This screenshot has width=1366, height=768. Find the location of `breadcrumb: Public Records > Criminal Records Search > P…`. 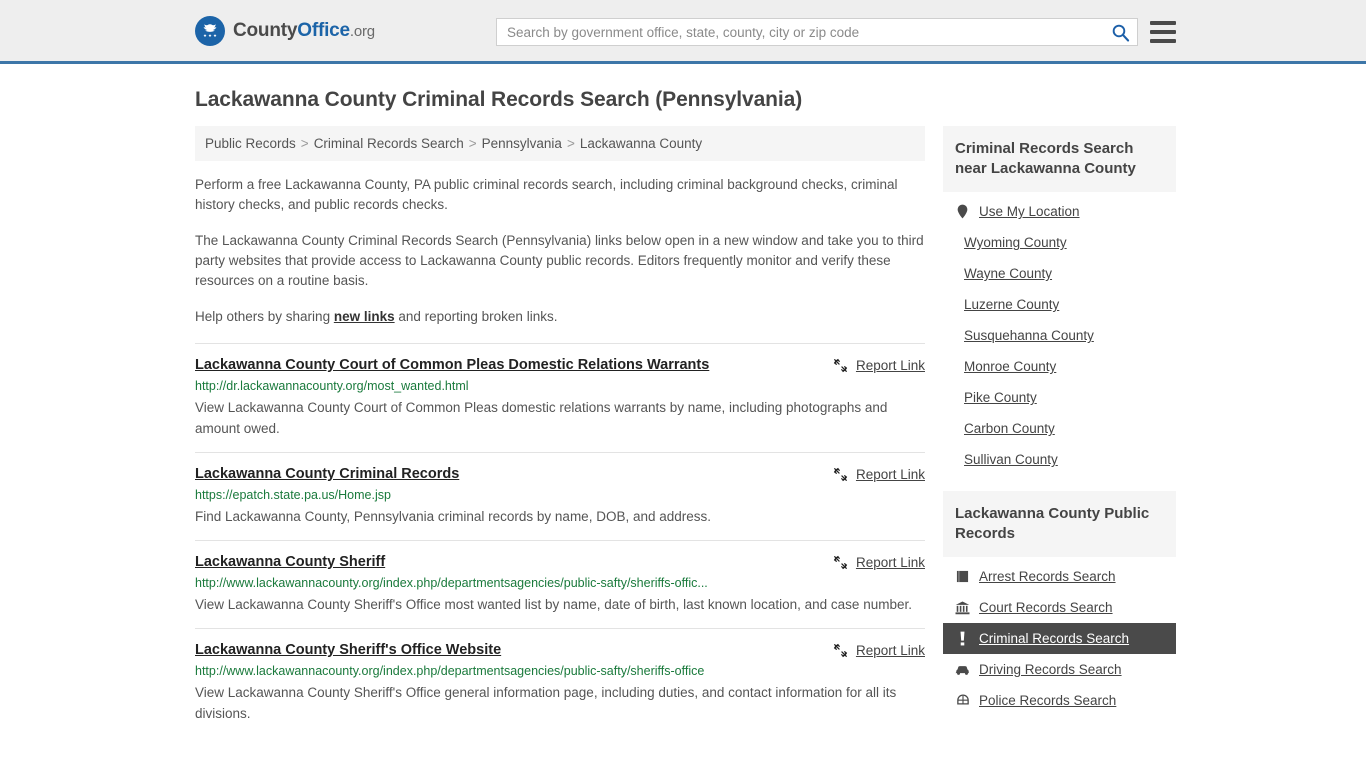

breadcrumb: Public Records > Criminal Records Search > P… is located at coordinates (560, 143).